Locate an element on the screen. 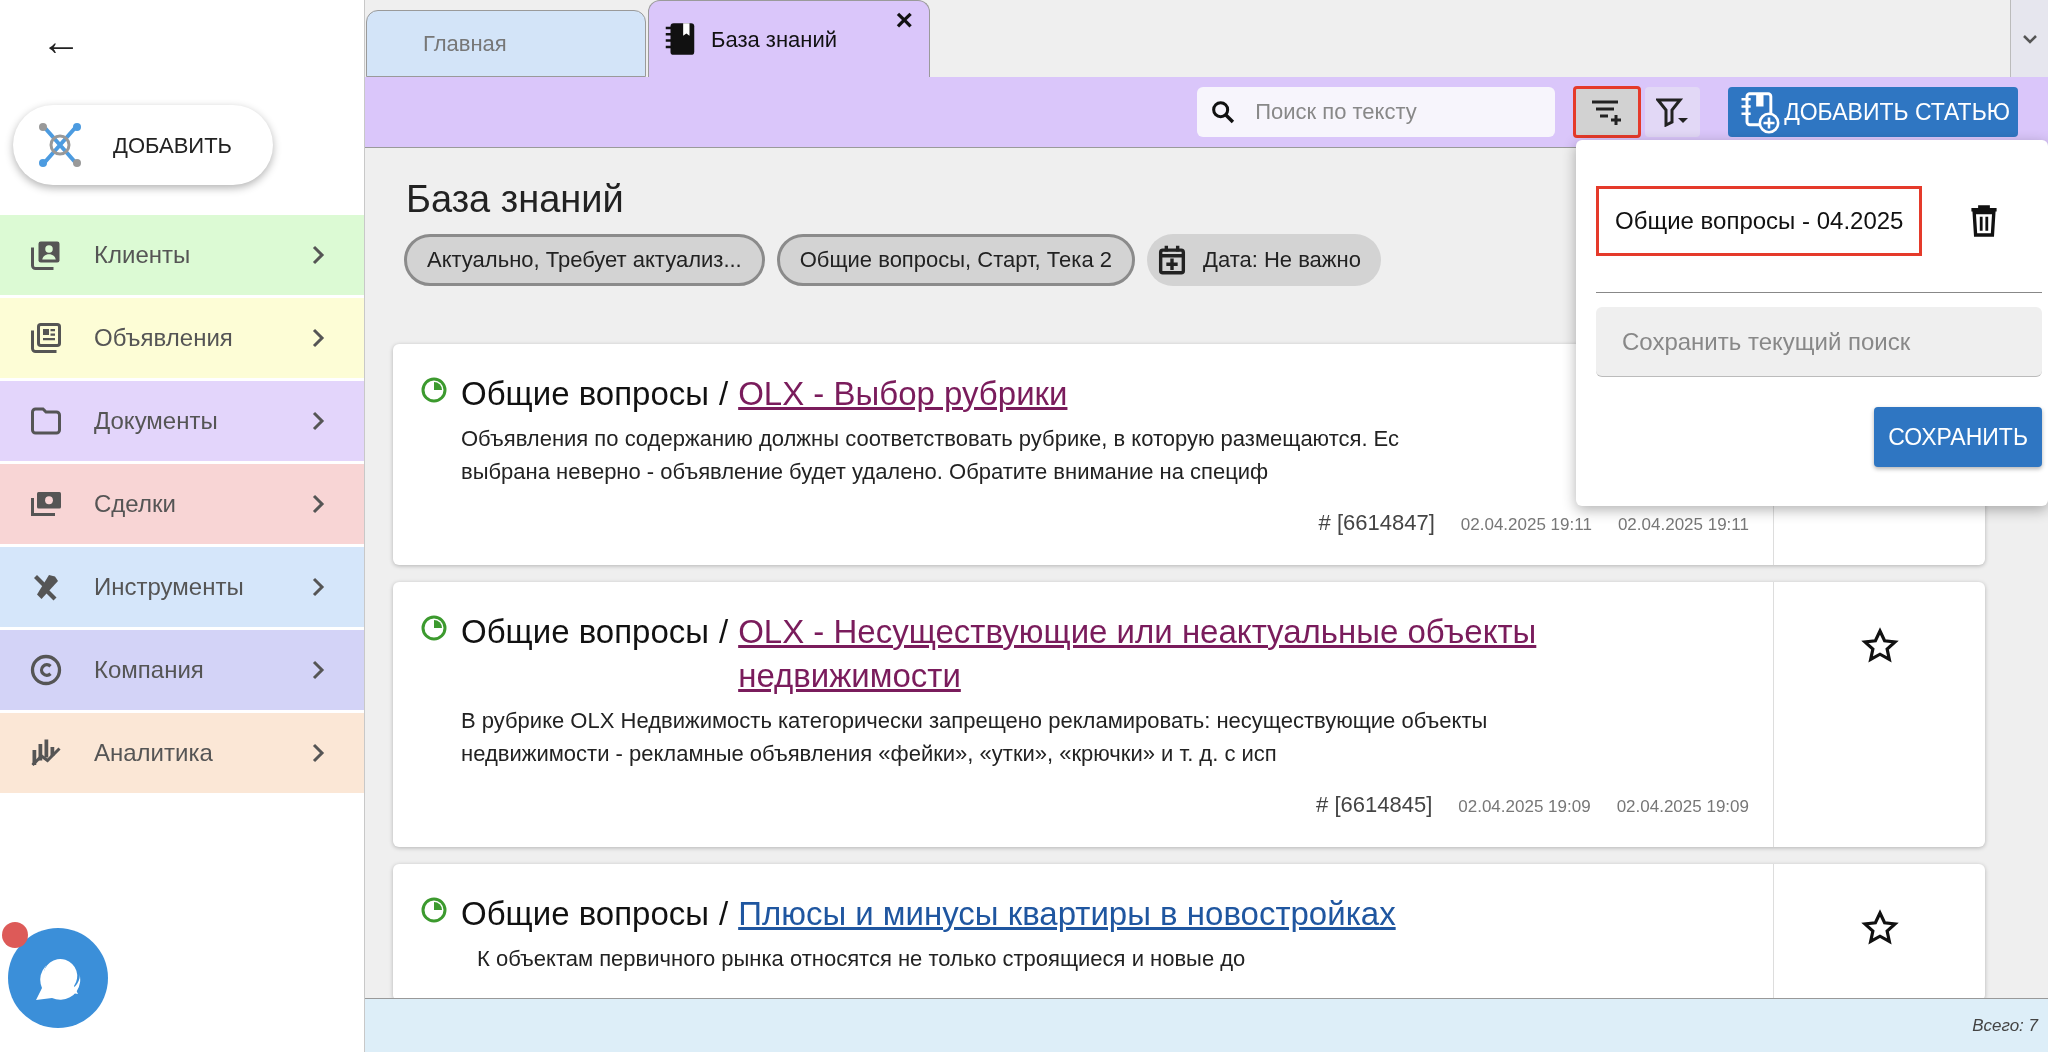 The height and width of the screenshot is (1052, 2048). add-article-button: ДОБАВИТЬ СТАТЬЮ is located at coordinates (1873, 112).